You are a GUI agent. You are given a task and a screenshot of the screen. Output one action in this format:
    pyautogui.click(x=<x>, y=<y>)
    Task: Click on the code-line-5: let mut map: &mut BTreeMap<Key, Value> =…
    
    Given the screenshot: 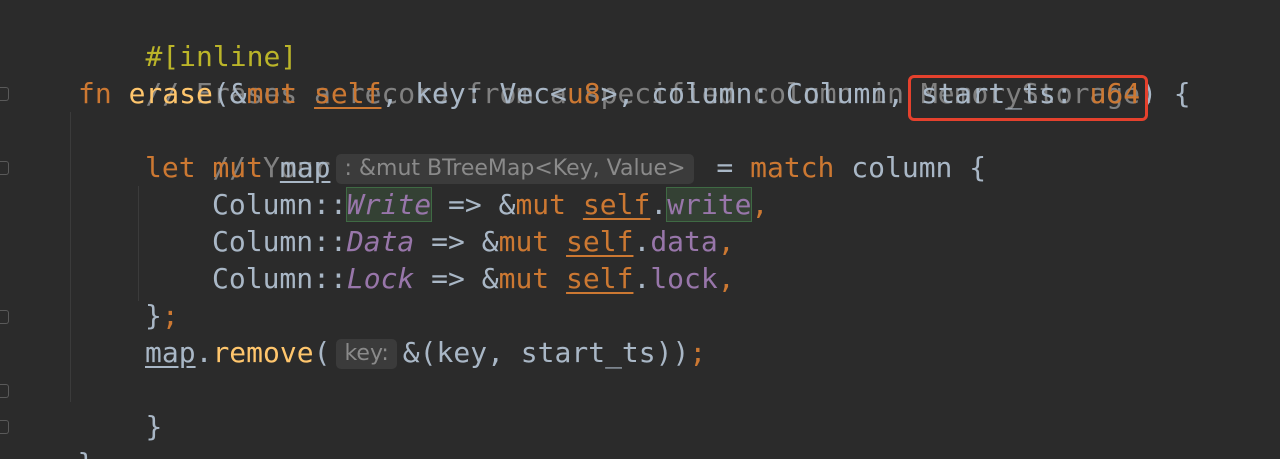 What is the action you would take?
    pyautogui.click(x=565, y=167)
    